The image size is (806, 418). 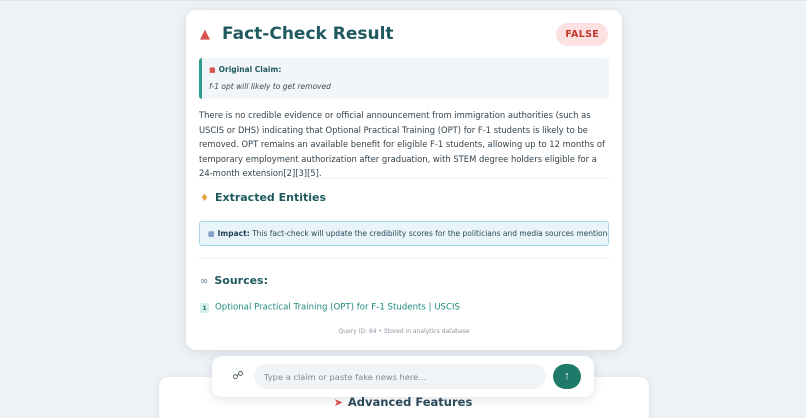 What do you see at coordinates (400, 376) in the screenshot?
I see `claim-input` at bounding box center [400, 376].